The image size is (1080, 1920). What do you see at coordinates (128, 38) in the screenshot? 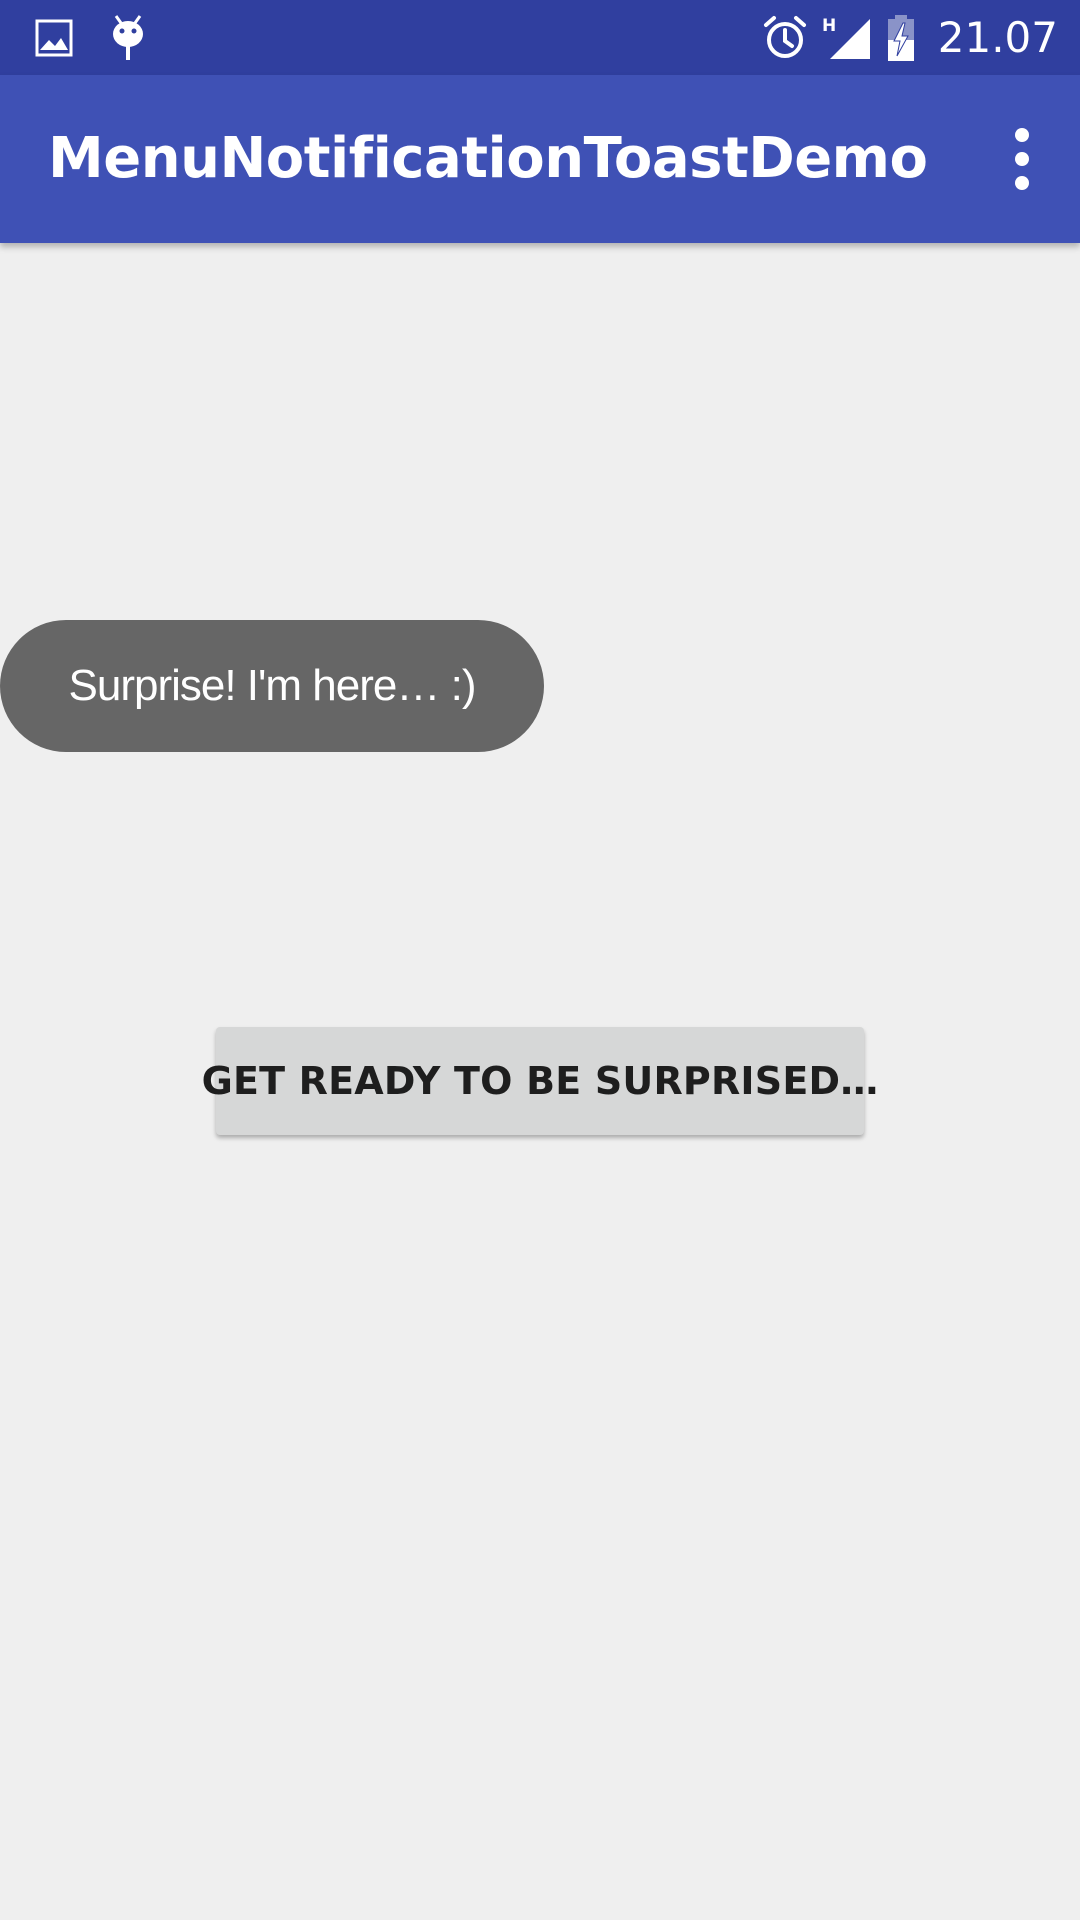
I see `android-debug-icon` at bounding box center [128, 38].